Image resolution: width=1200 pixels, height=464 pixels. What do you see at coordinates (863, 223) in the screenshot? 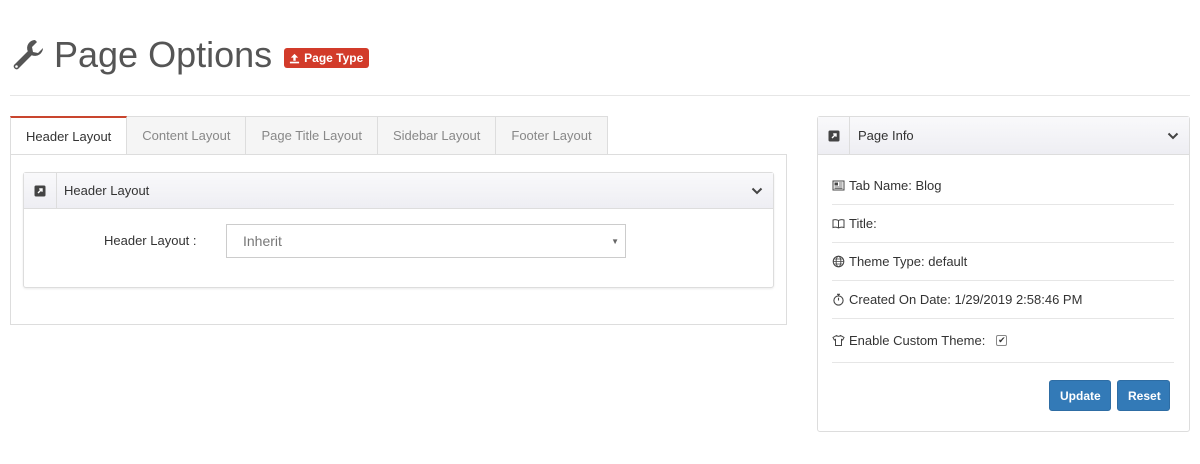
I see `info-title: Title:` at bounding box center [863, 223].